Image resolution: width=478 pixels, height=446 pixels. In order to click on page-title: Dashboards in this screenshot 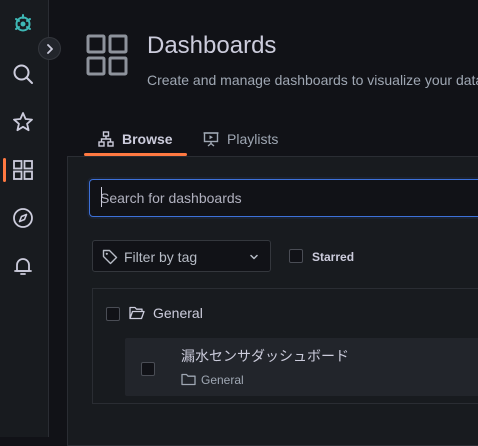, I will do `click(212, 45)`.